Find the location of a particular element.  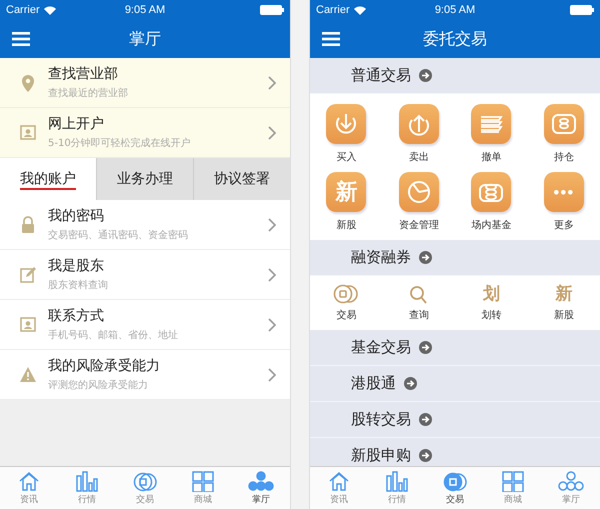

section-title: 港股通 is located at coordinates (373, 383).